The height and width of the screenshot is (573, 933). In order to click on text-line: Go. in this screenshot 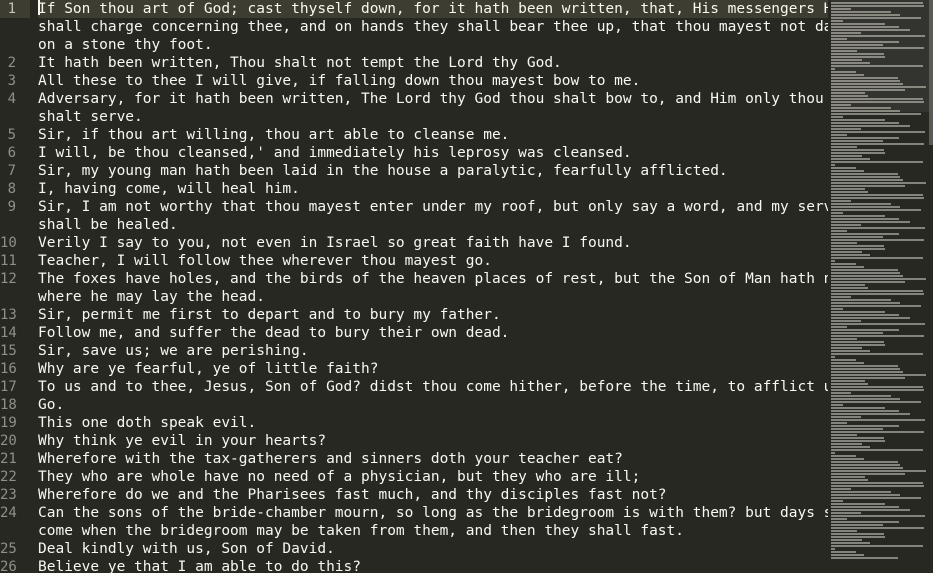, I will do `click(433, 405)`.